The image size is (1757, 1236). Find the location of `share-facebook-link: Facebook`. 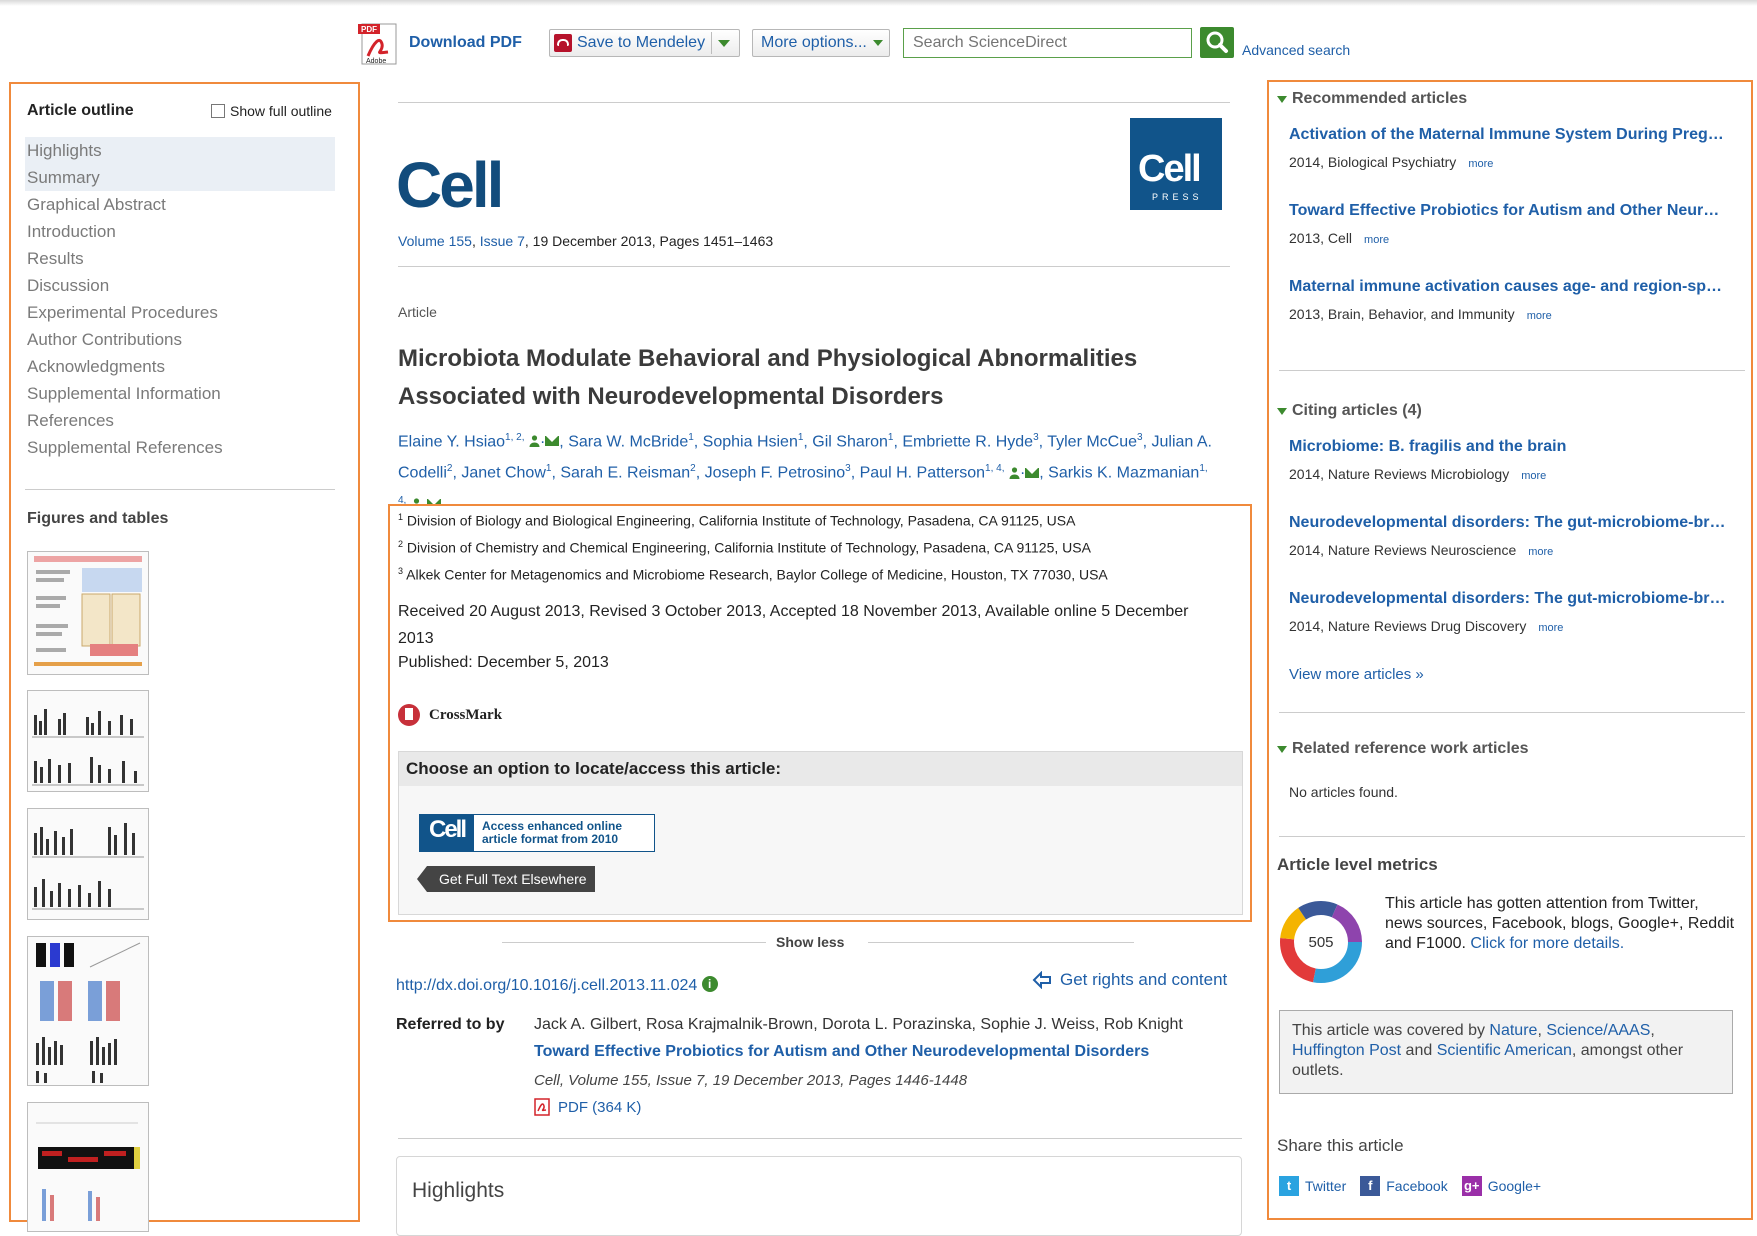

share-facebook-link: Facebook is located at coordinates (1416, 1186).